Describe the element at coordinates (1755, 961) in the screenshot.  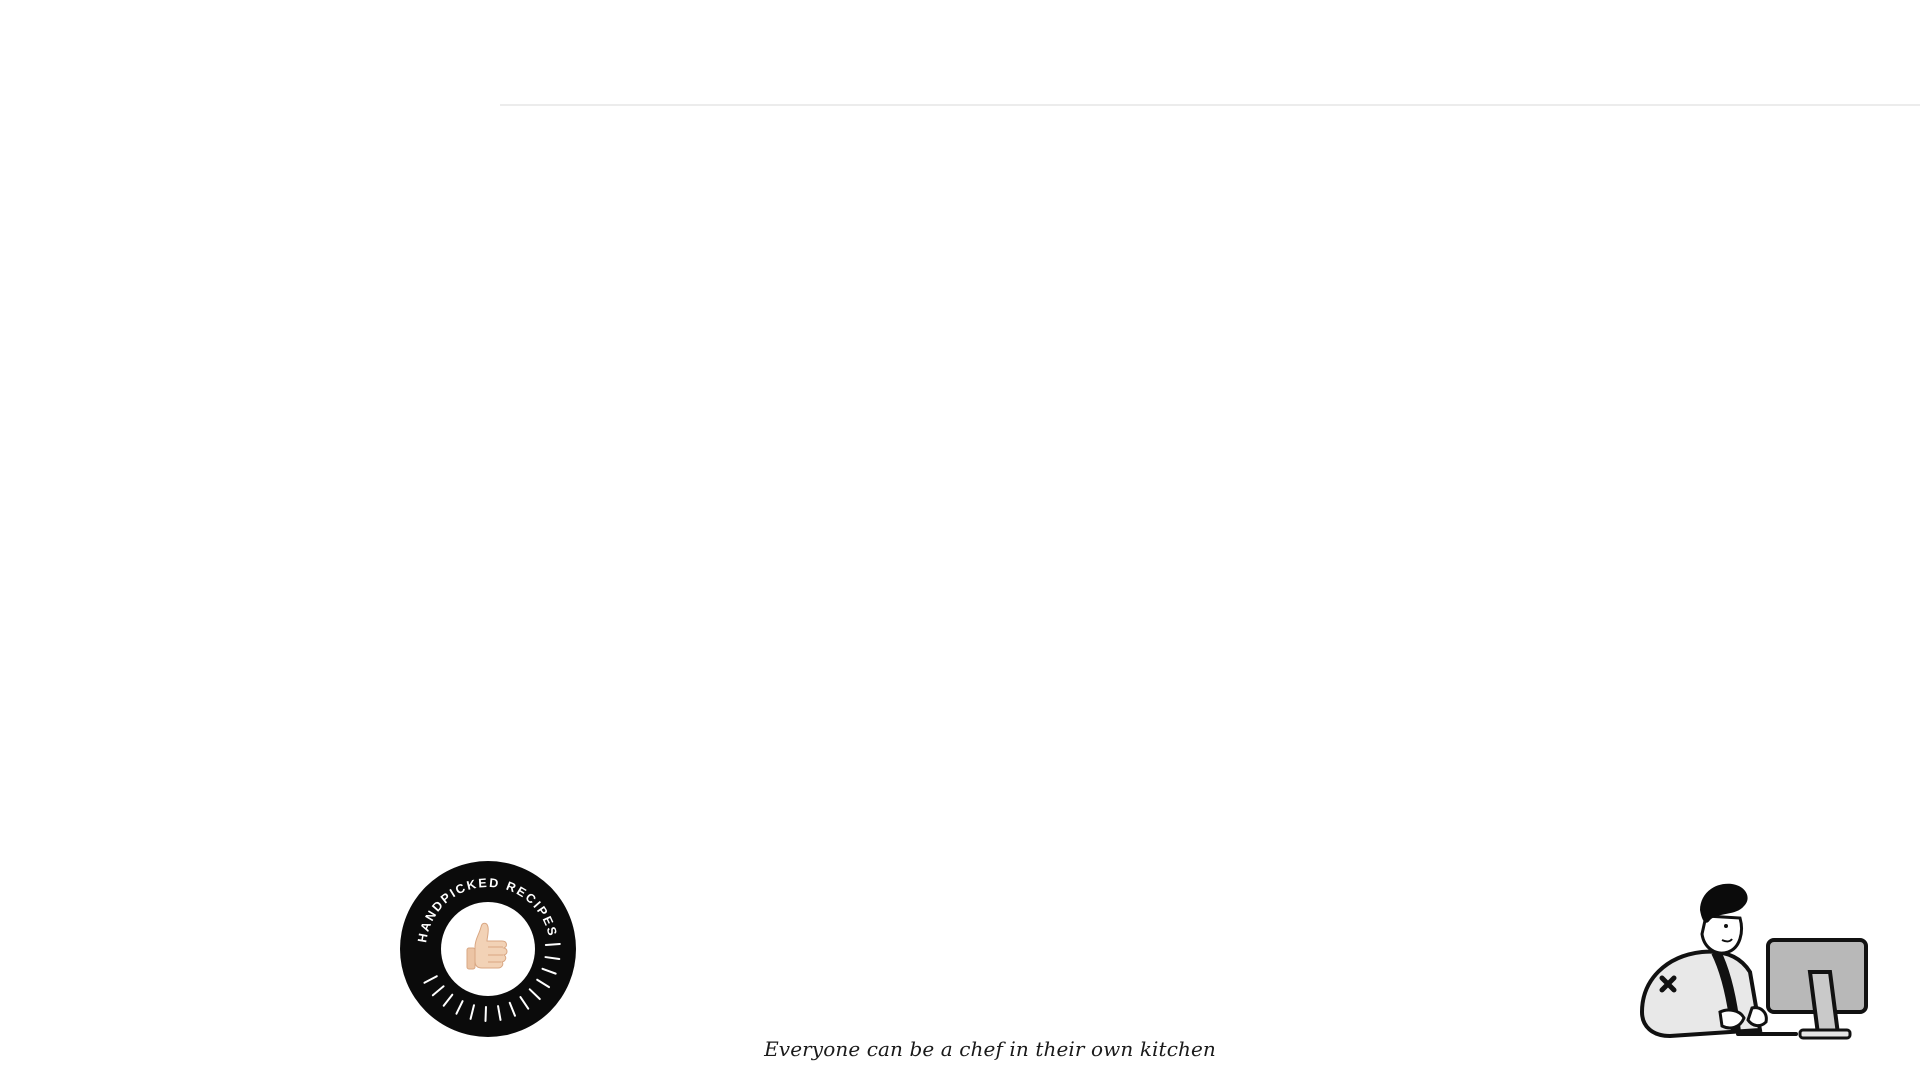
I see `person-at-computer-icon` at that location.